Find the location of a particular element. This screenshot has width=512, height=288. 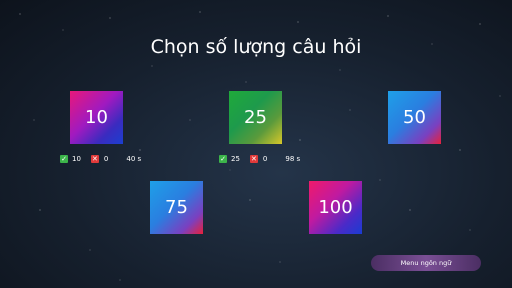

tile-25-stats: ✓ 25 ✕ 0 98 s is located at coordinates (259, 159).